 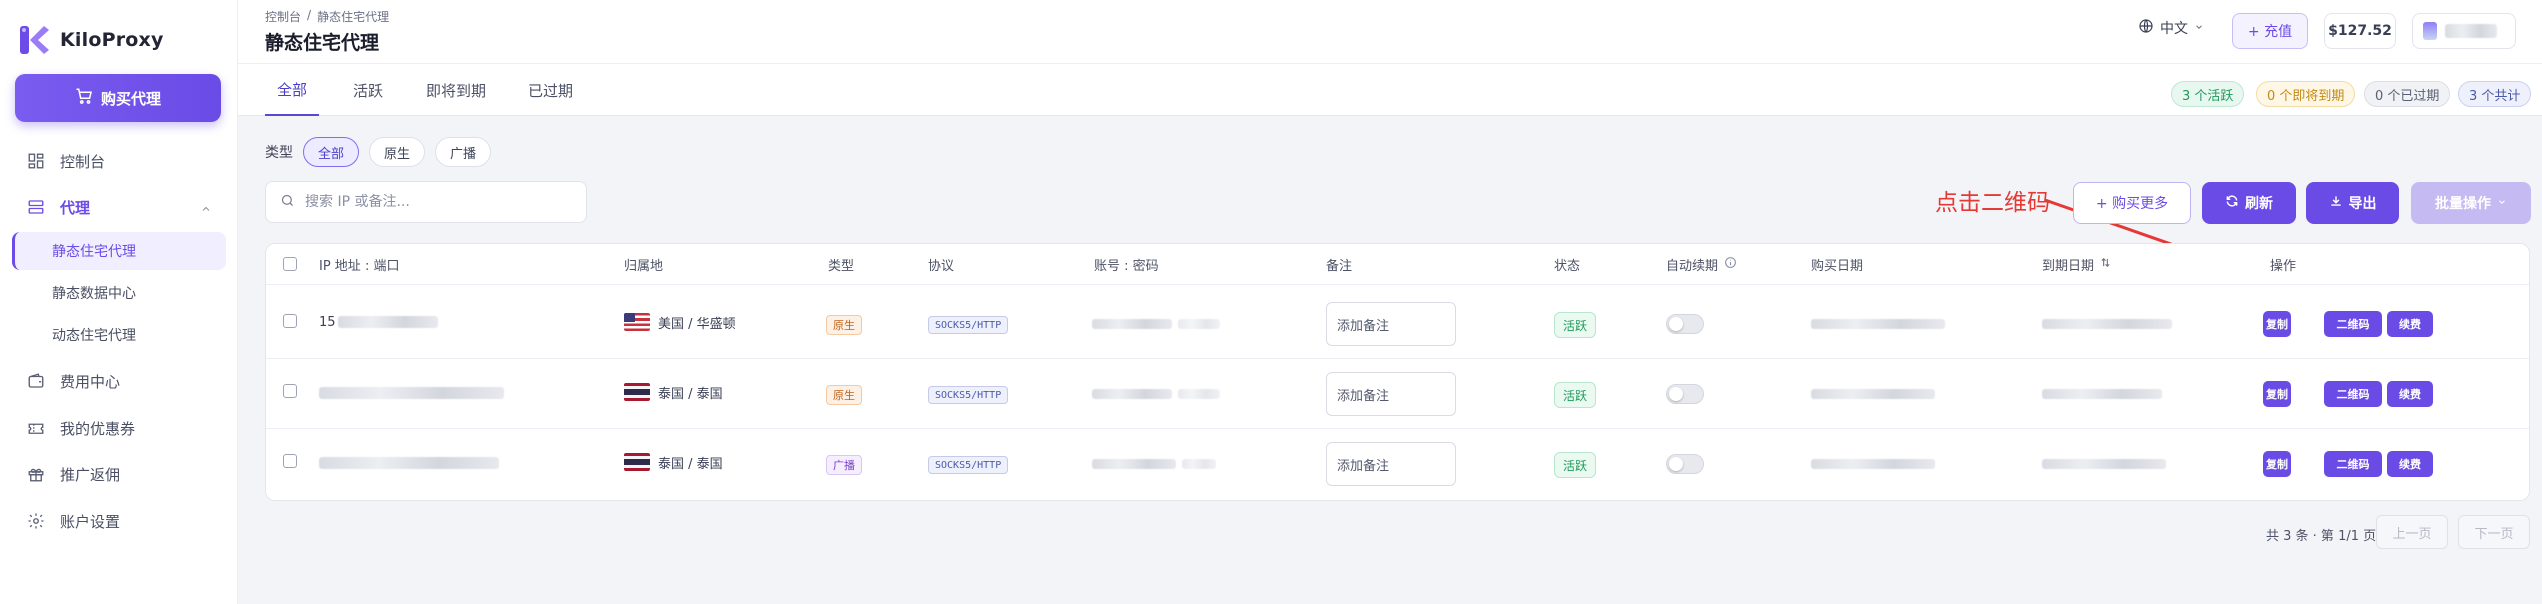 I want to click on wallet-icon, so click(x=36, y=381).